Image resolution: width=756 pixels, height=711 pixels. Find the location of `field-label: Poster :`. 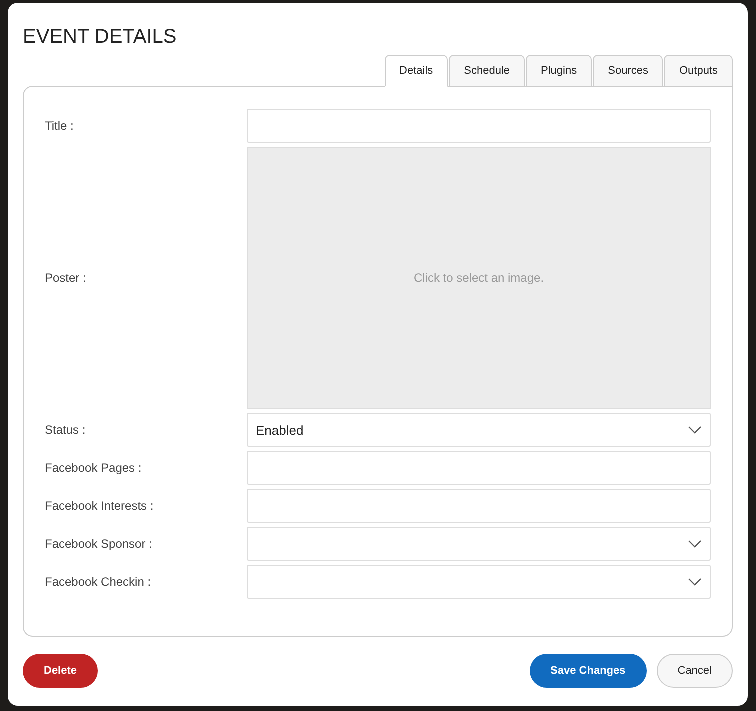

field-label: Poster : is located at coordinates (66, 278).